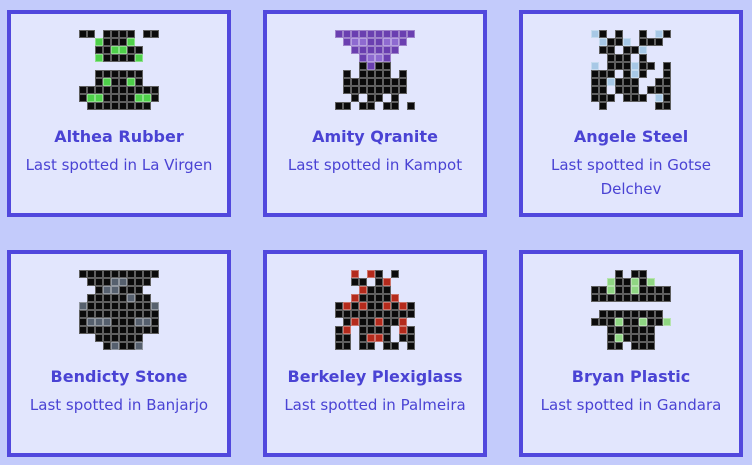 Image resolution: width=752 pixels, height=465 pixels. I want to click on card-amity-qranite: Amity Qranite Last spotted in Kampot, so click(375, 113).